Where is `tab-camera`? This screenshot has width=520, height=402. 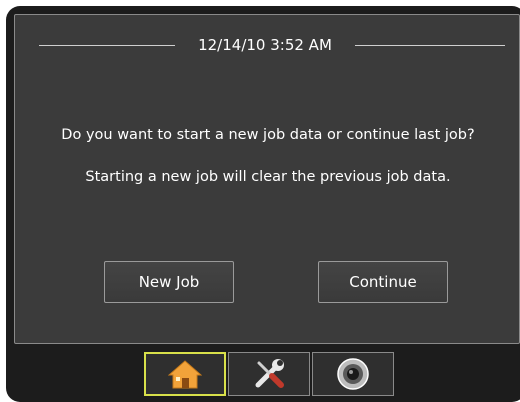
tab-camera is located at coordinates (353, 374).